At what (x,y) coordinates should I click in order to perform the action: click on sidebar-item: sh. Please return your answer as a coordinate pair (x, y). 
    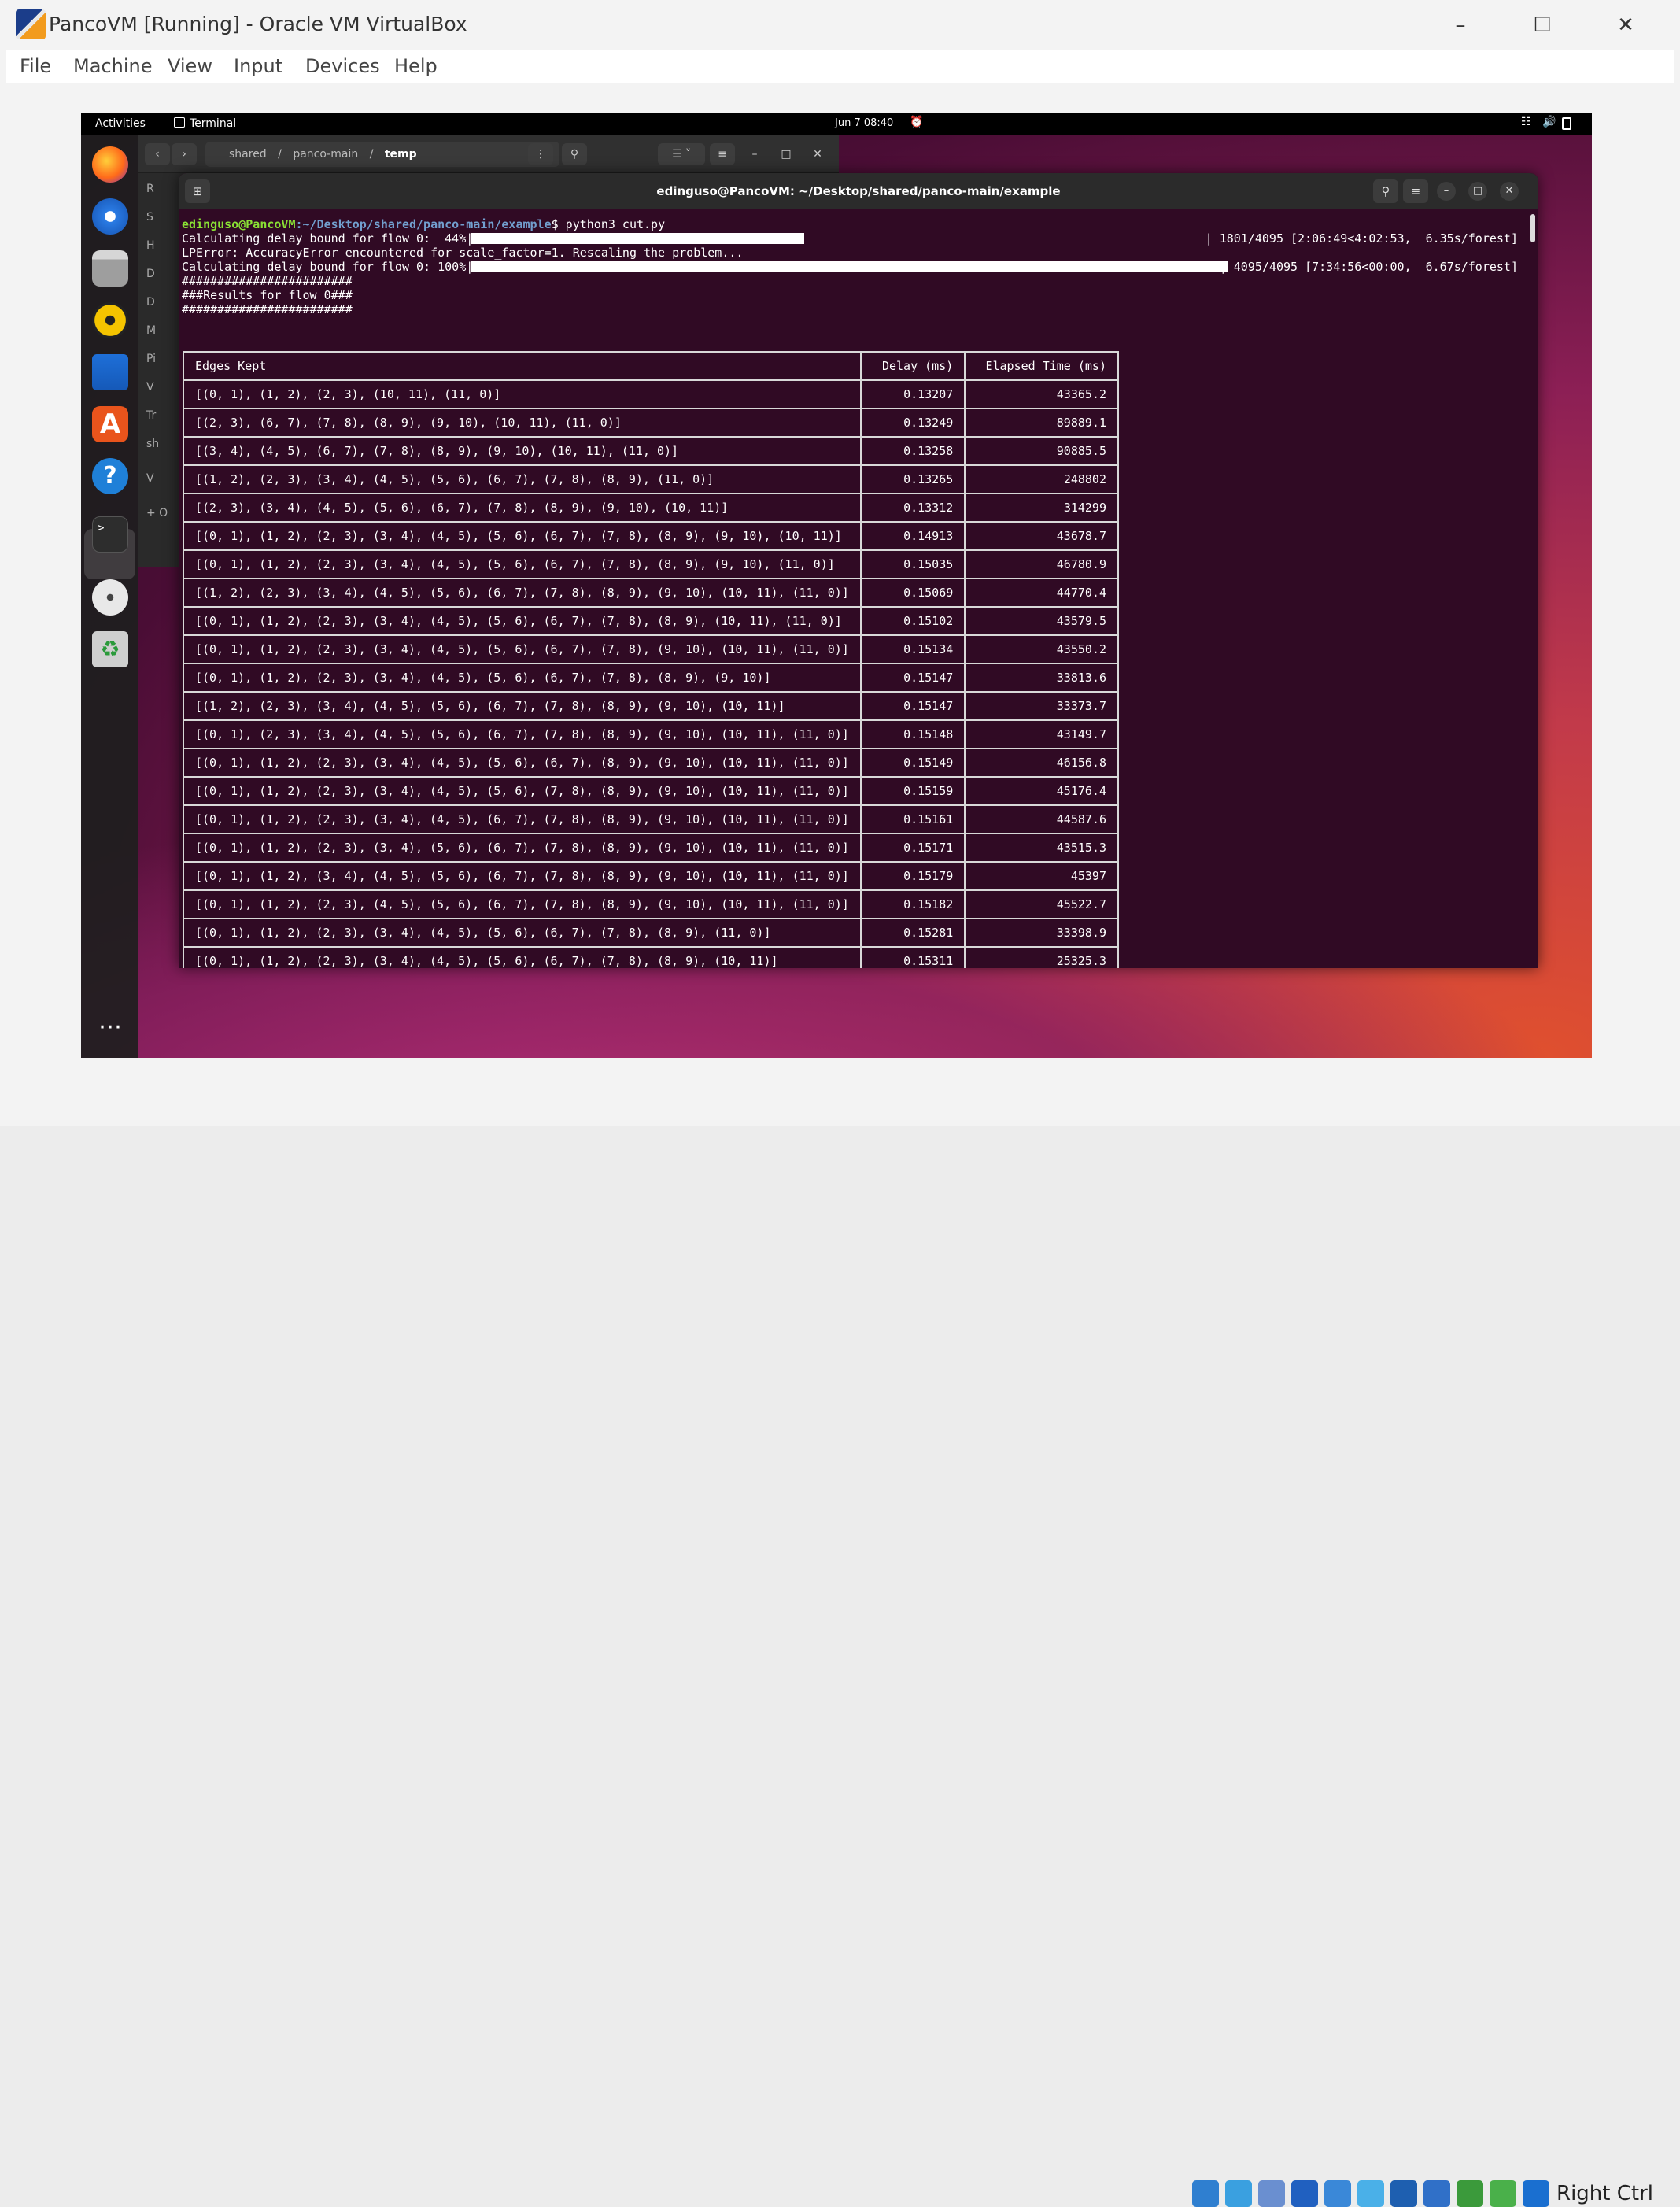
    Looking at the image, I should click on (152, 444).